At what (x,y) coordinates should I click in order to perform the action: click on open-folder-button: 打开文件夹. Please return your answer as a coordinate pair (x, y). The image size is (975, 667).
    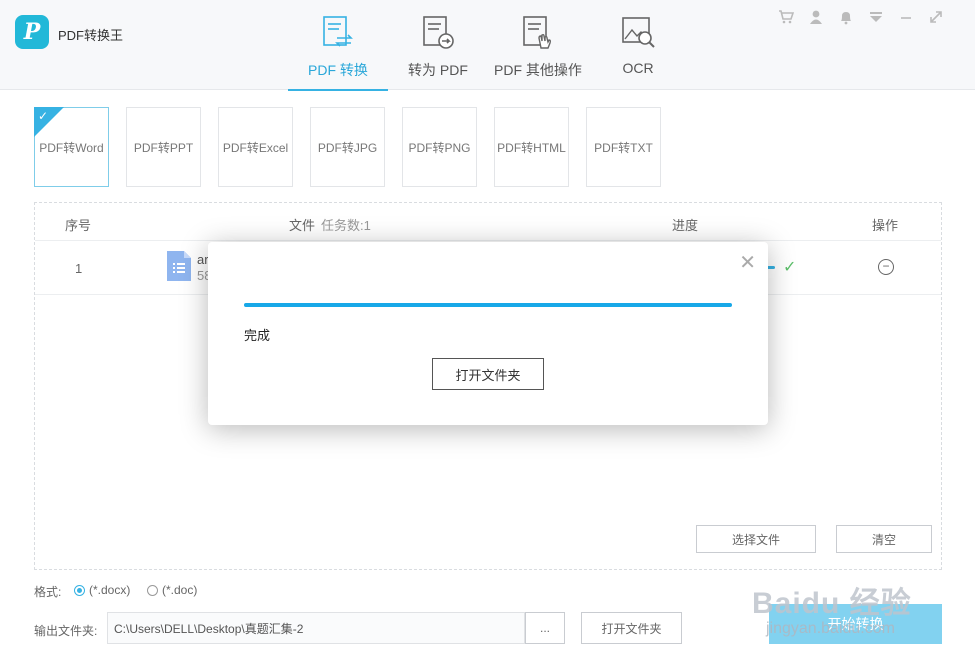
    Looking at the image, I should click on (631, 628).